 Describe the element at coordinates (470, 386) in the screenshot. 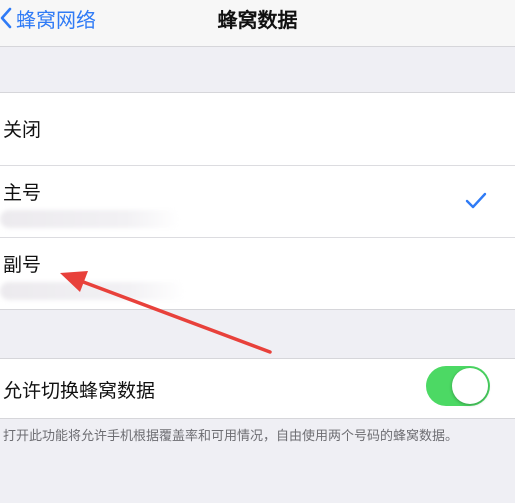

I see `toggle-knob` at that location.